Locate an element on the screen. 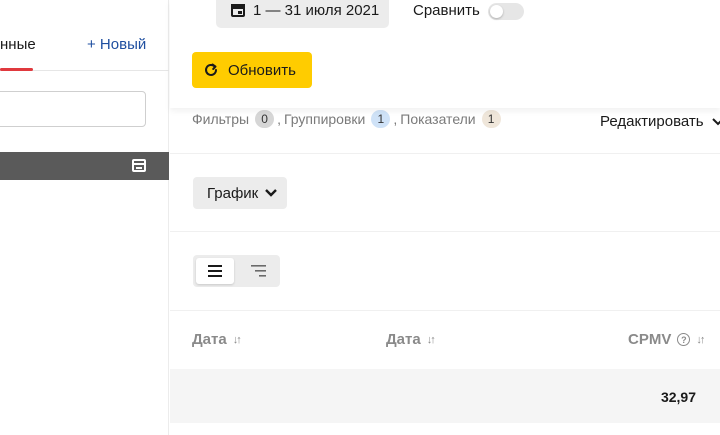  chart-toggle-button: График is located at coordinates (240, 193).